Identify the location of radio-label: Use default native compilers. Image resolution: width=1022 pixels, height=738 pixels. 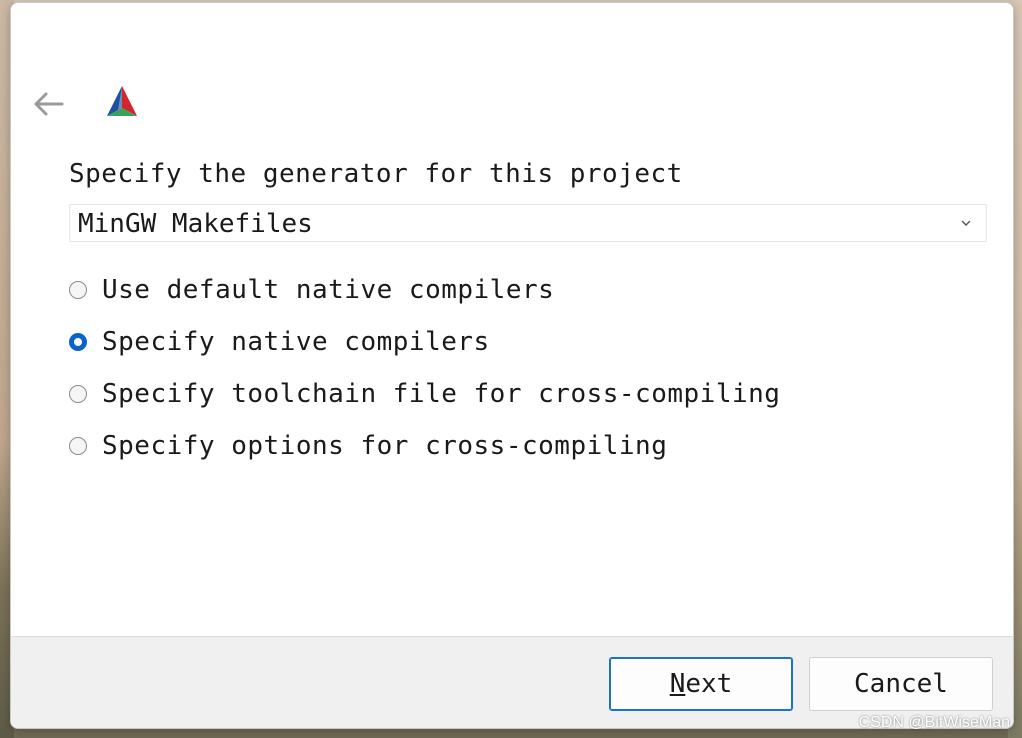
(328, 290).